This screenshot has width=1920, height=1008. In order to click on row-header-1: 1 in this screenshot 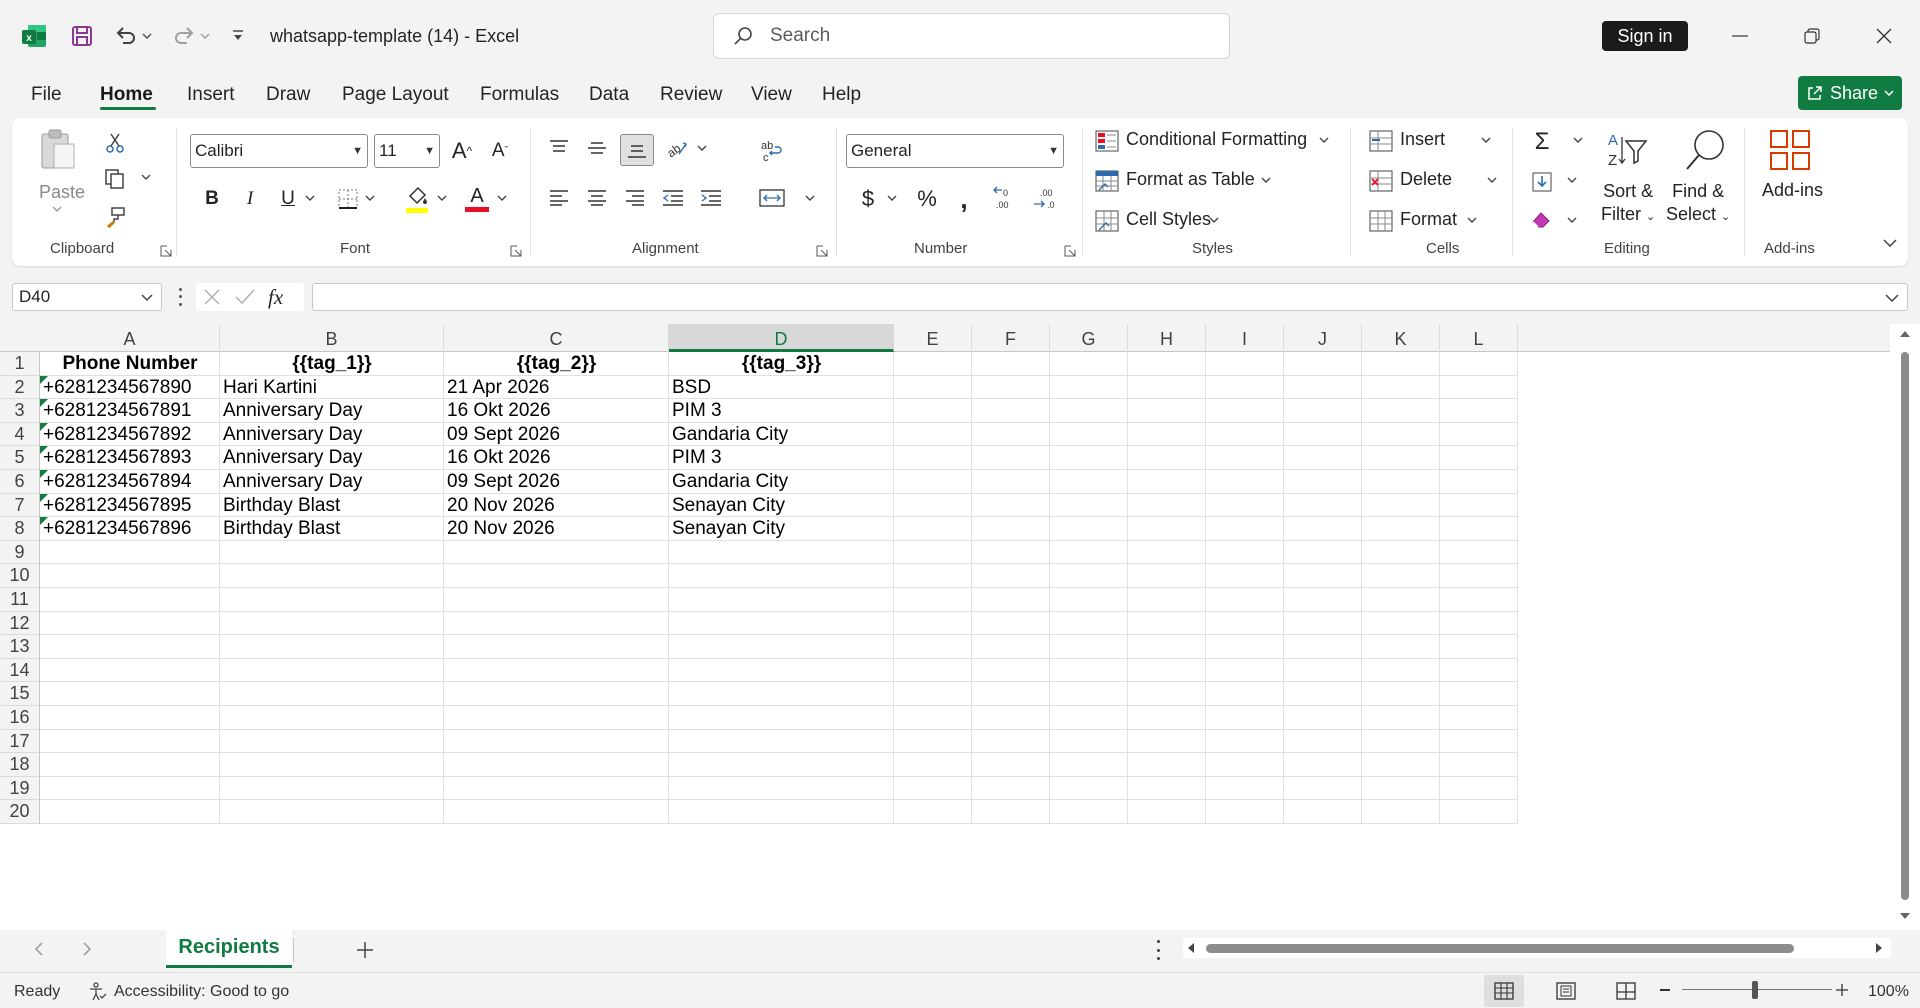, I will do `click(20, 364)`.